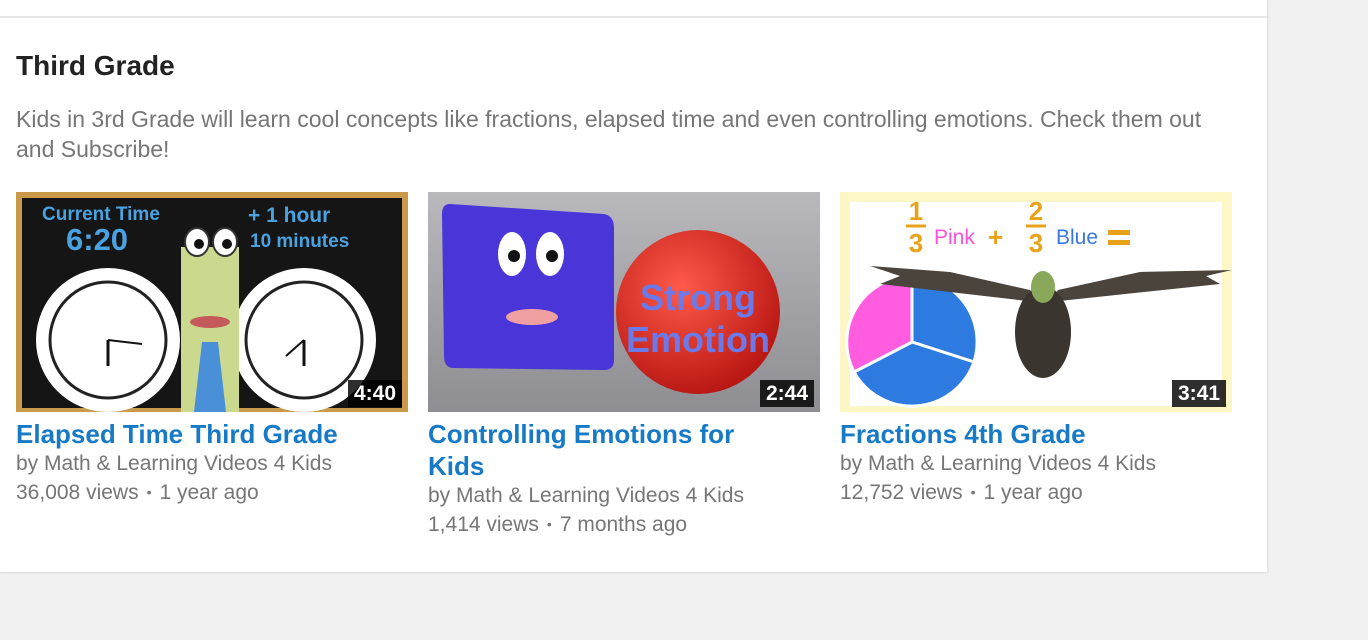 This screenshot has width=1368, height=640. Describe the element at coordinates (374, 393) in the screenshot. I see `duration-badge: 4:40` at that location.